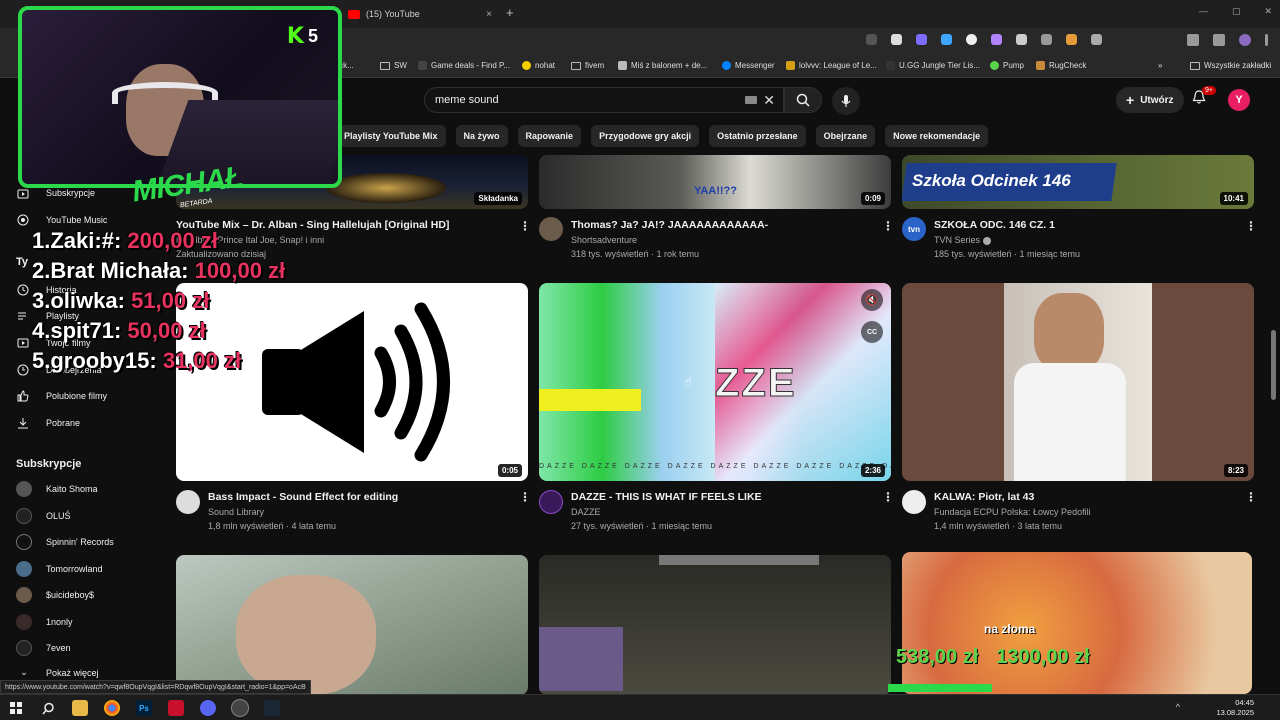 The height and width of the screenshot is (720, 1280). I want to click on file-explorer-icon, so click(80, 708).